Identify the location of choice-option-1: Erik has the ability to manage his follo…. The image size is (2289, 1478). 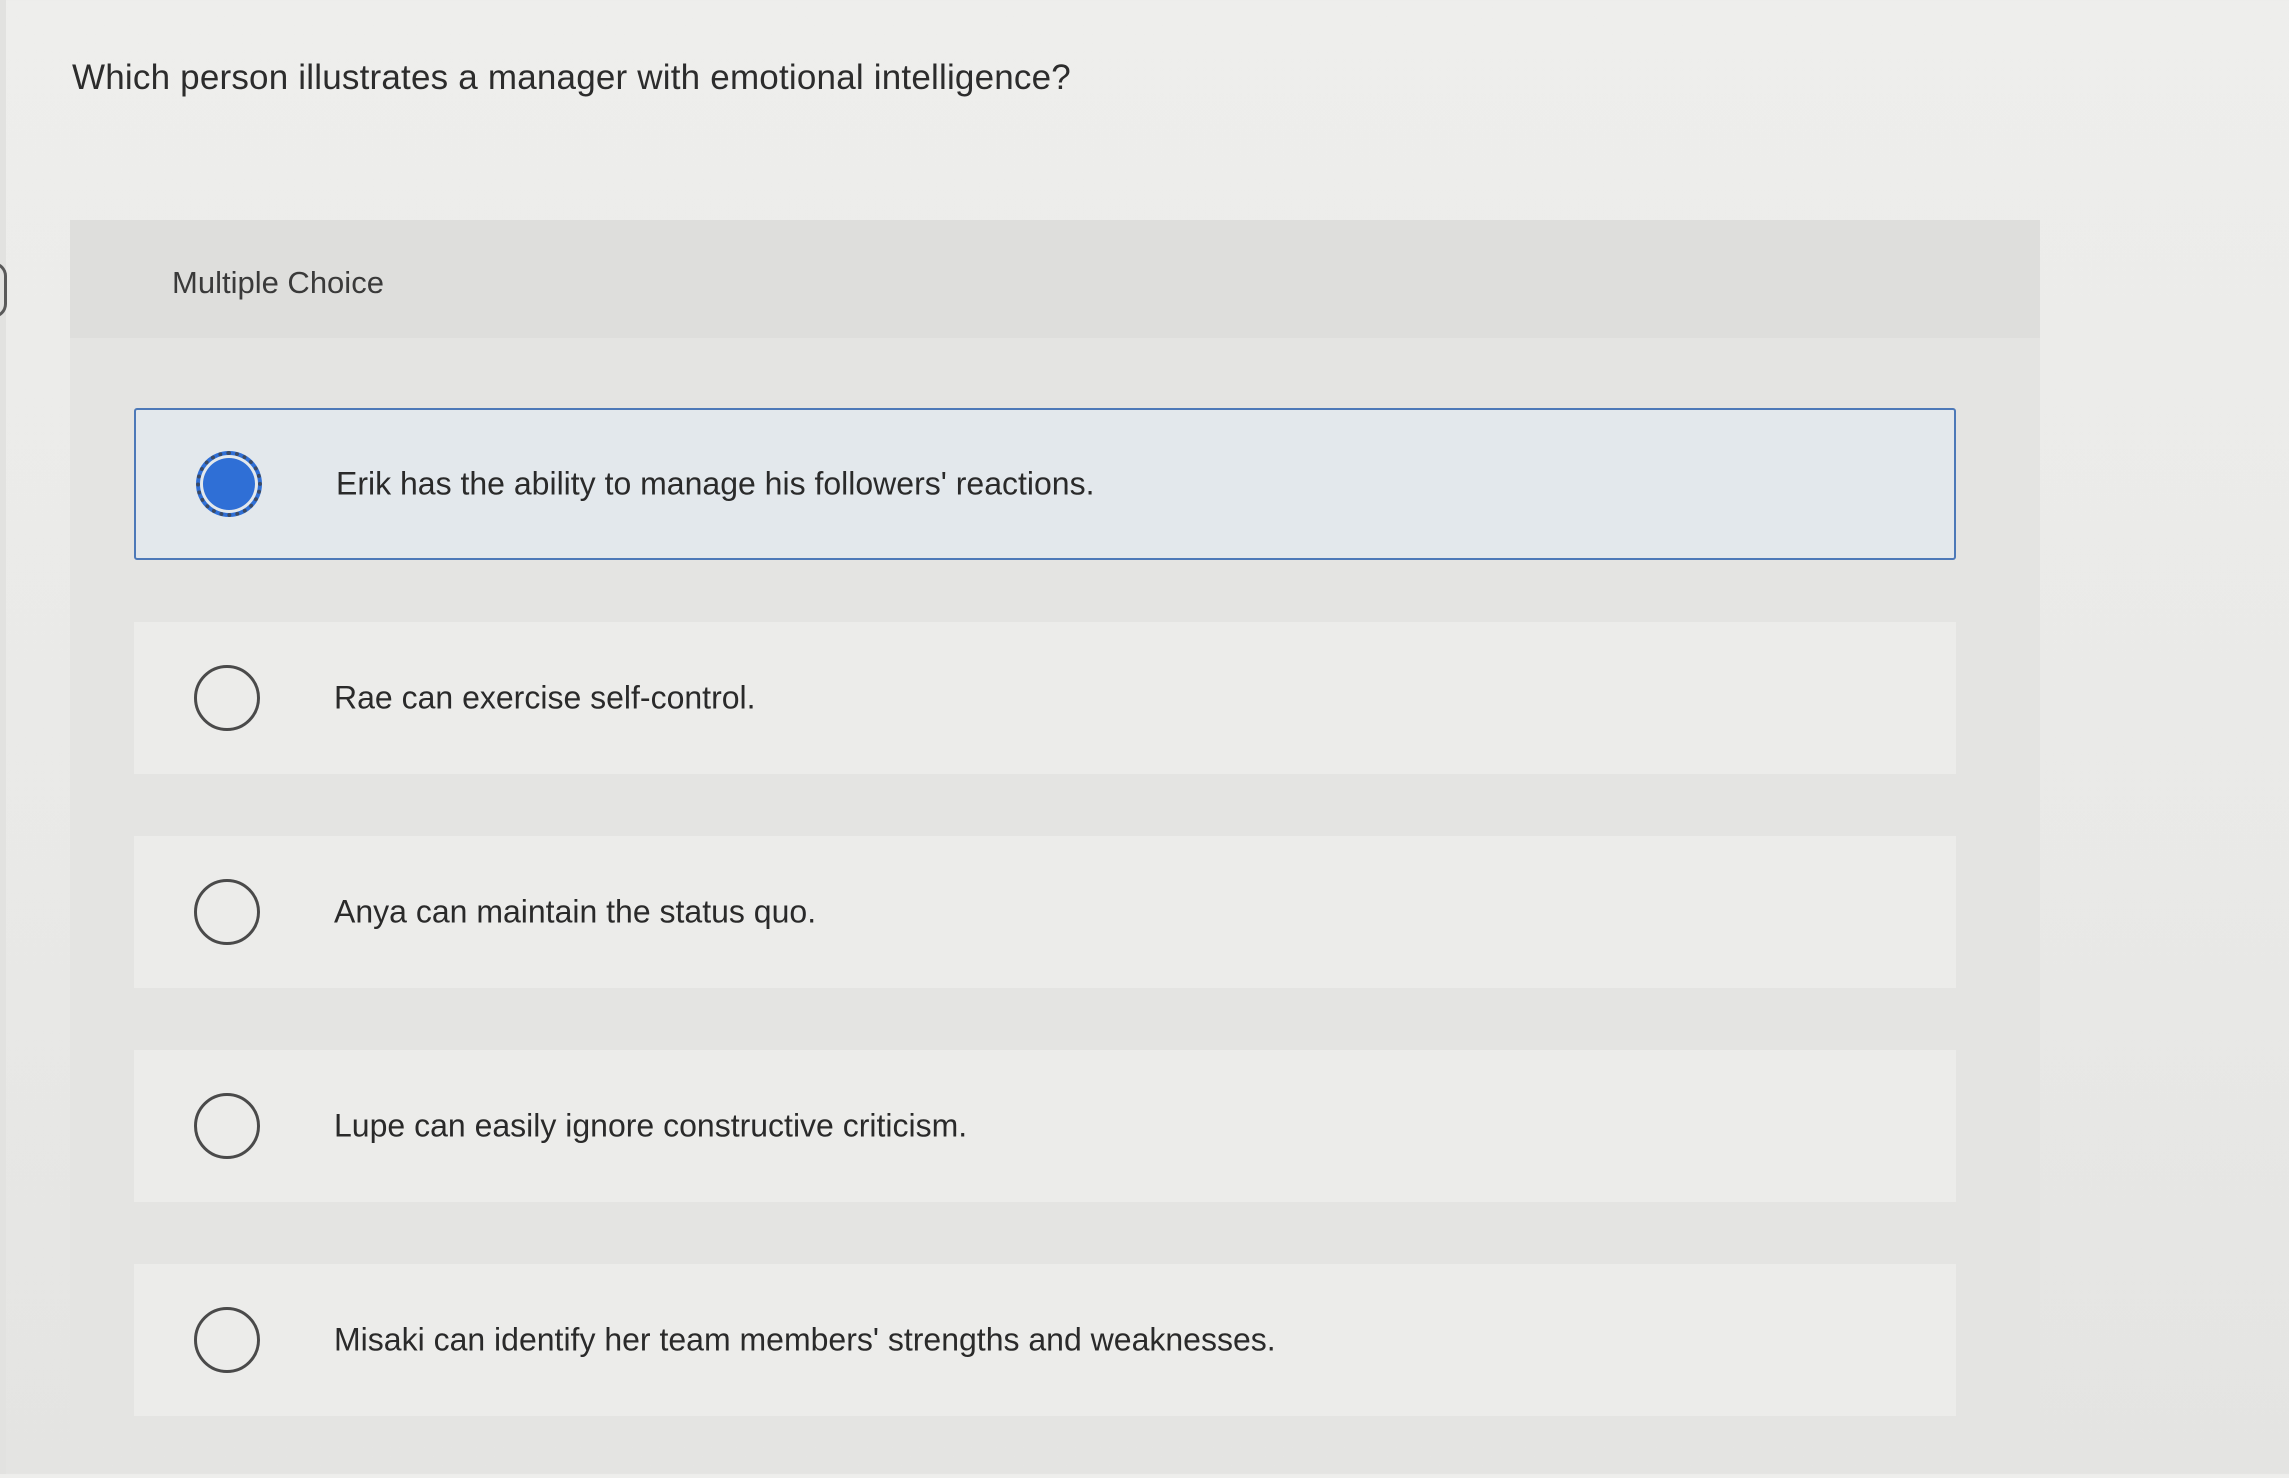
(1045, 484).